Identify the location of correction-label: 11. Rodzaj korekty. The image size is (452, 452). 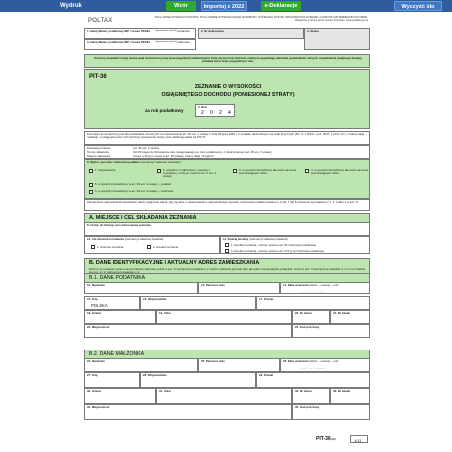
(236, 239).